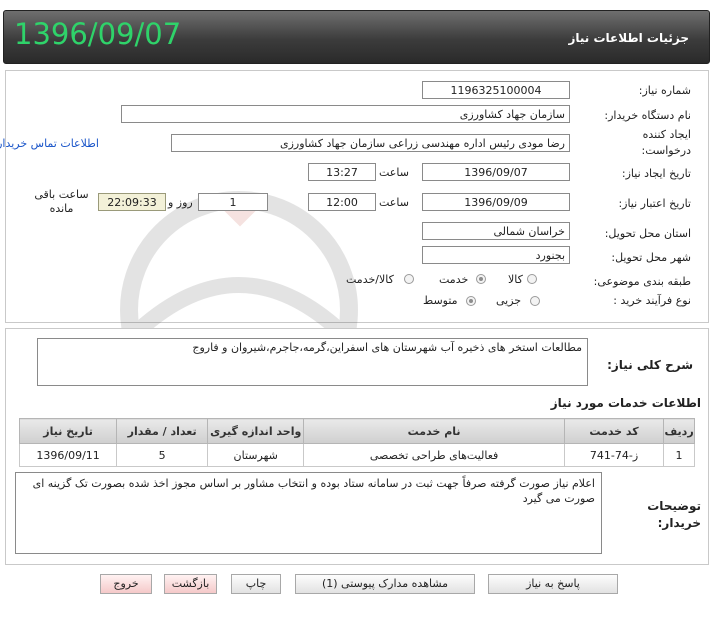 The height and width of the screenshot is (617, 714). What do you see at coordinates (371, 279) in the screenshot?
I see `category-option-goods-service: کالا/خدمت` at bounding box center [371, 279].